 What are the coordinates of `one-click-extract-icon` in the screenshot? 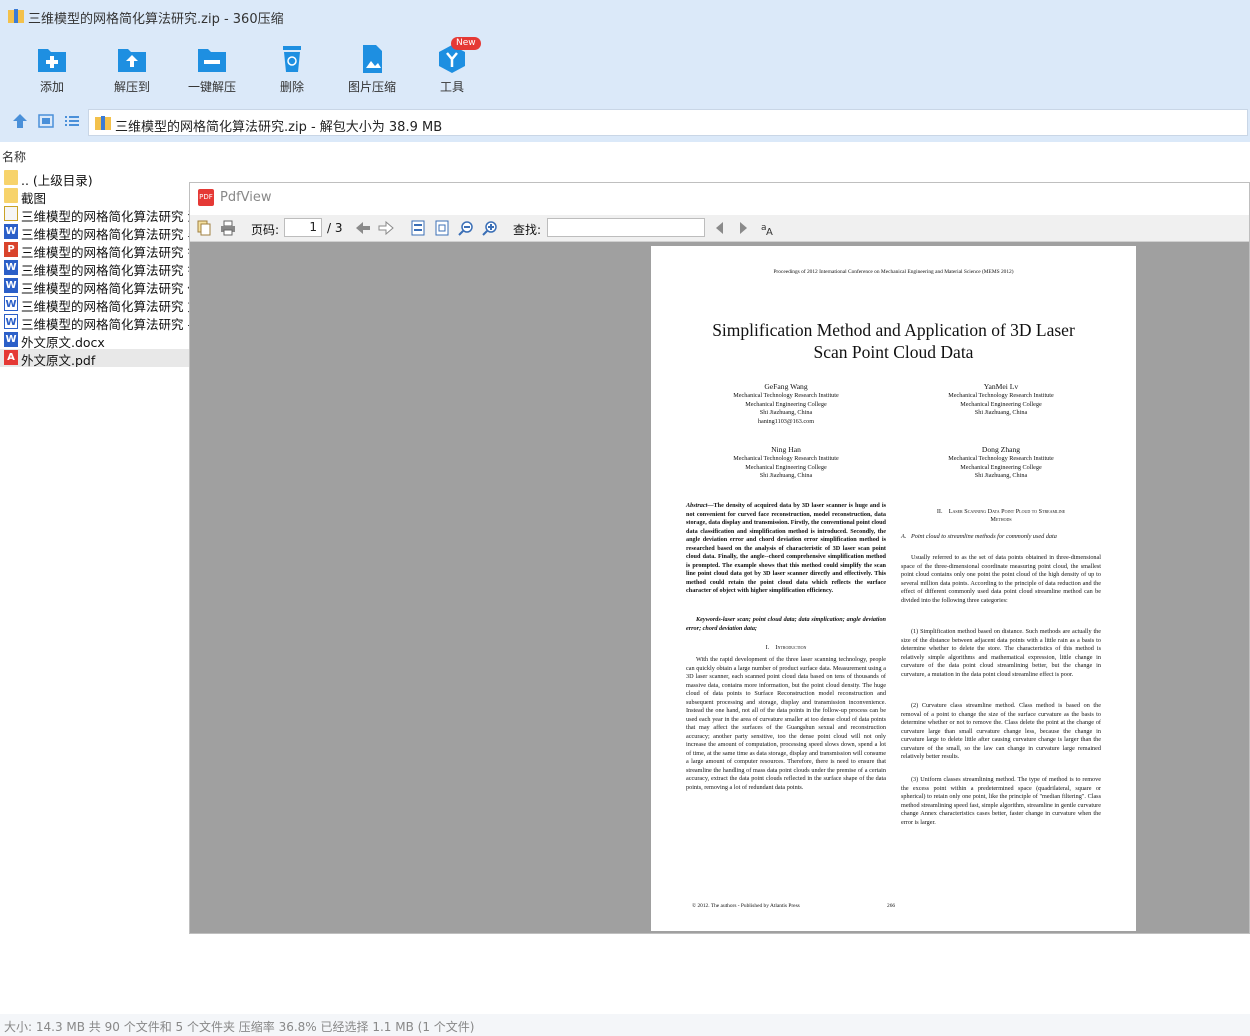 It's located at (212, 60).